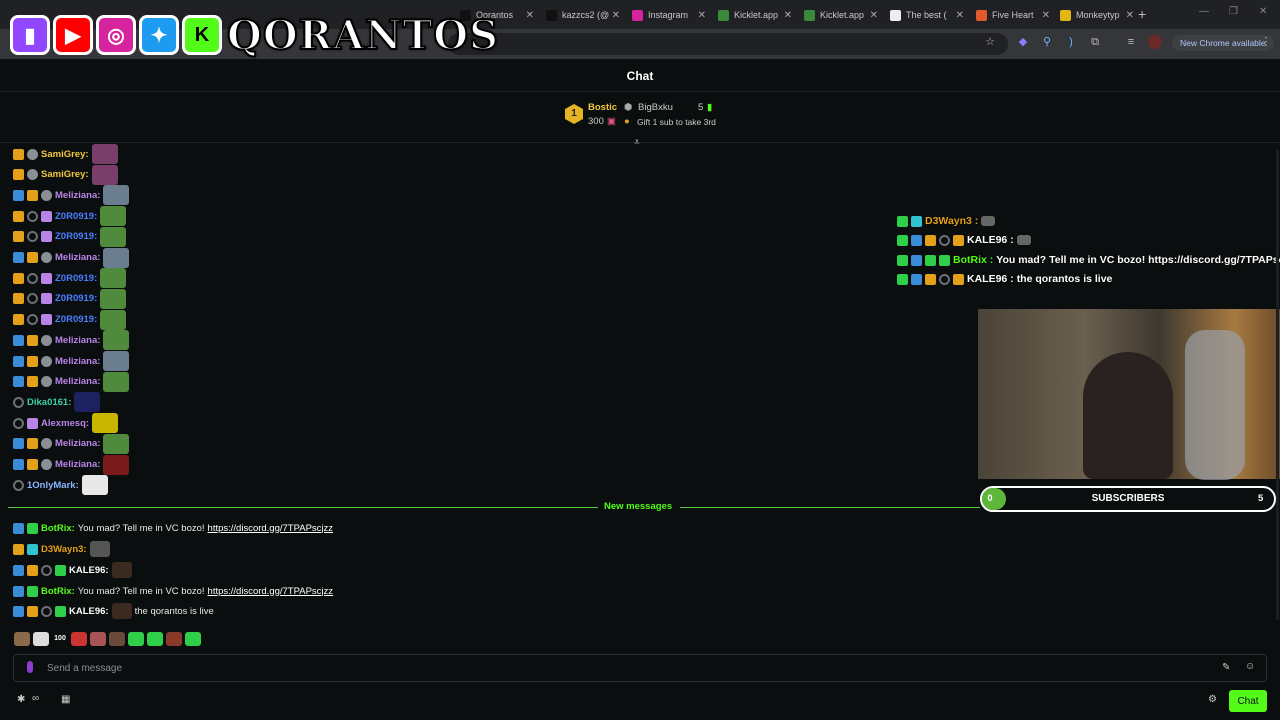 Image resolution: width=1280 pixels, height=720 pixels. Describe the element at coordinates (667, 15) in the screenshot. I see `browser-tab: Instagram ✕` at that location.